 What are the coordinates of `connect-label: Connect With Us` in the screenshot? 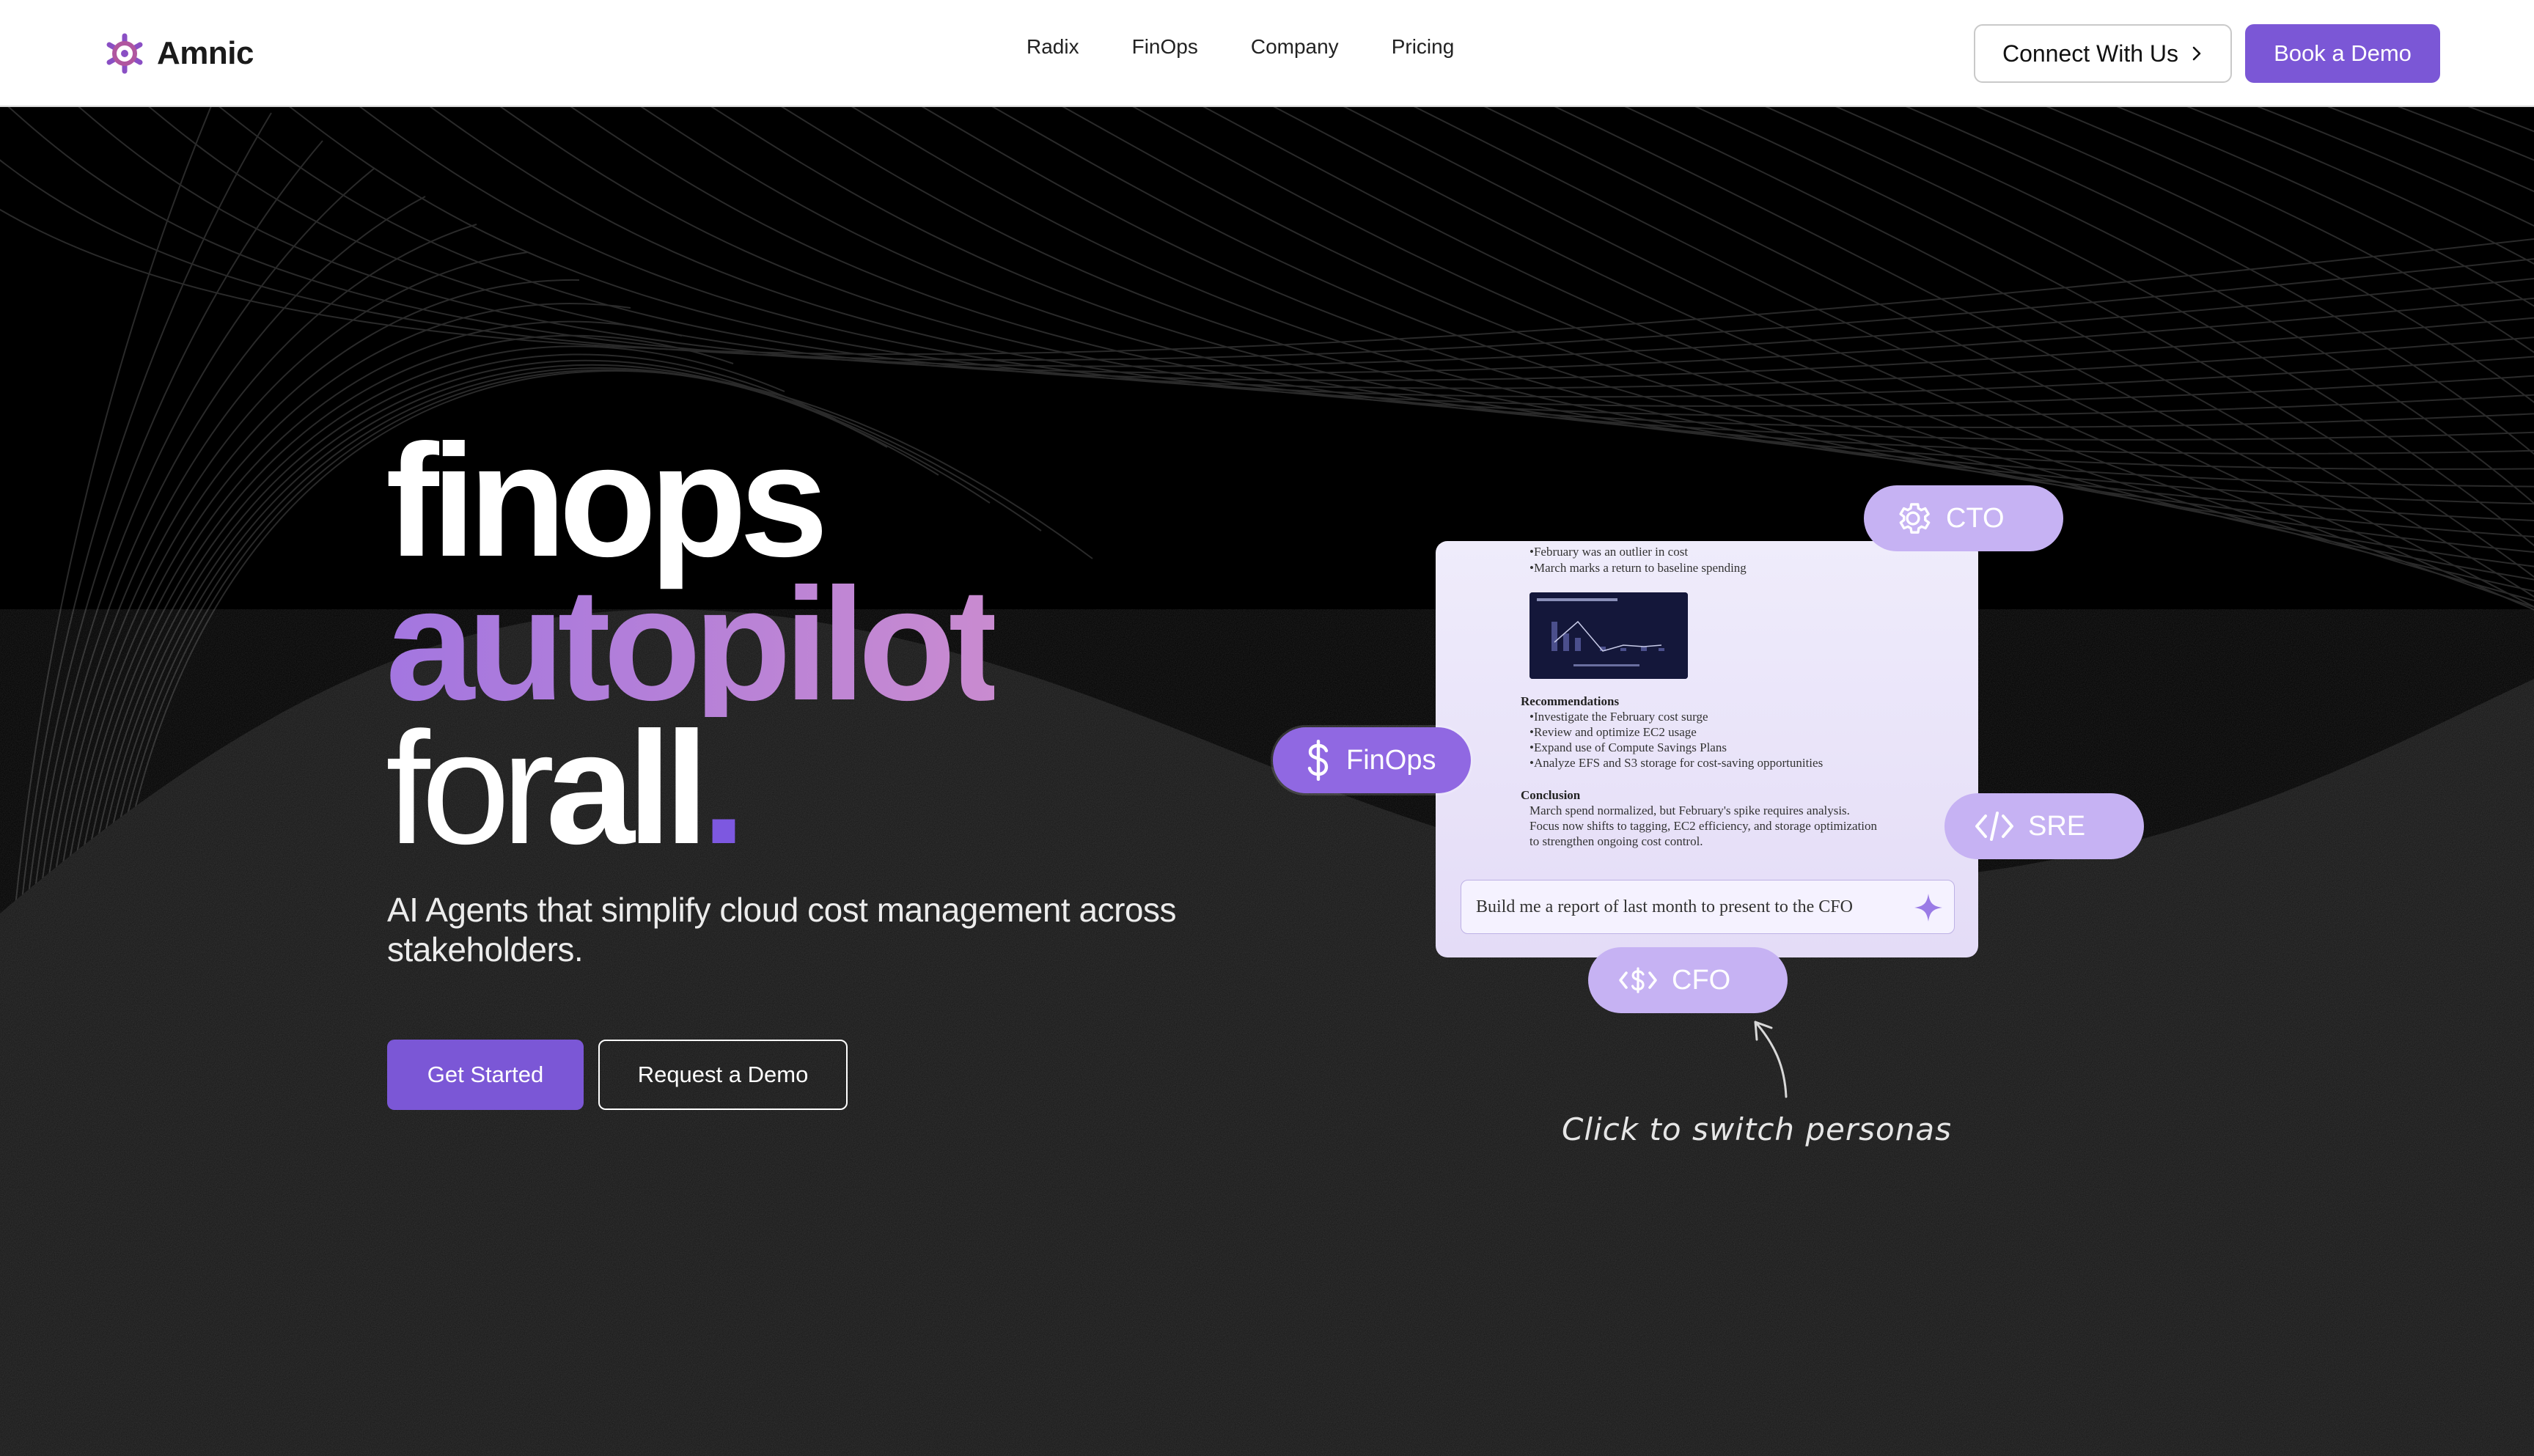 It's located at (2090, 53).